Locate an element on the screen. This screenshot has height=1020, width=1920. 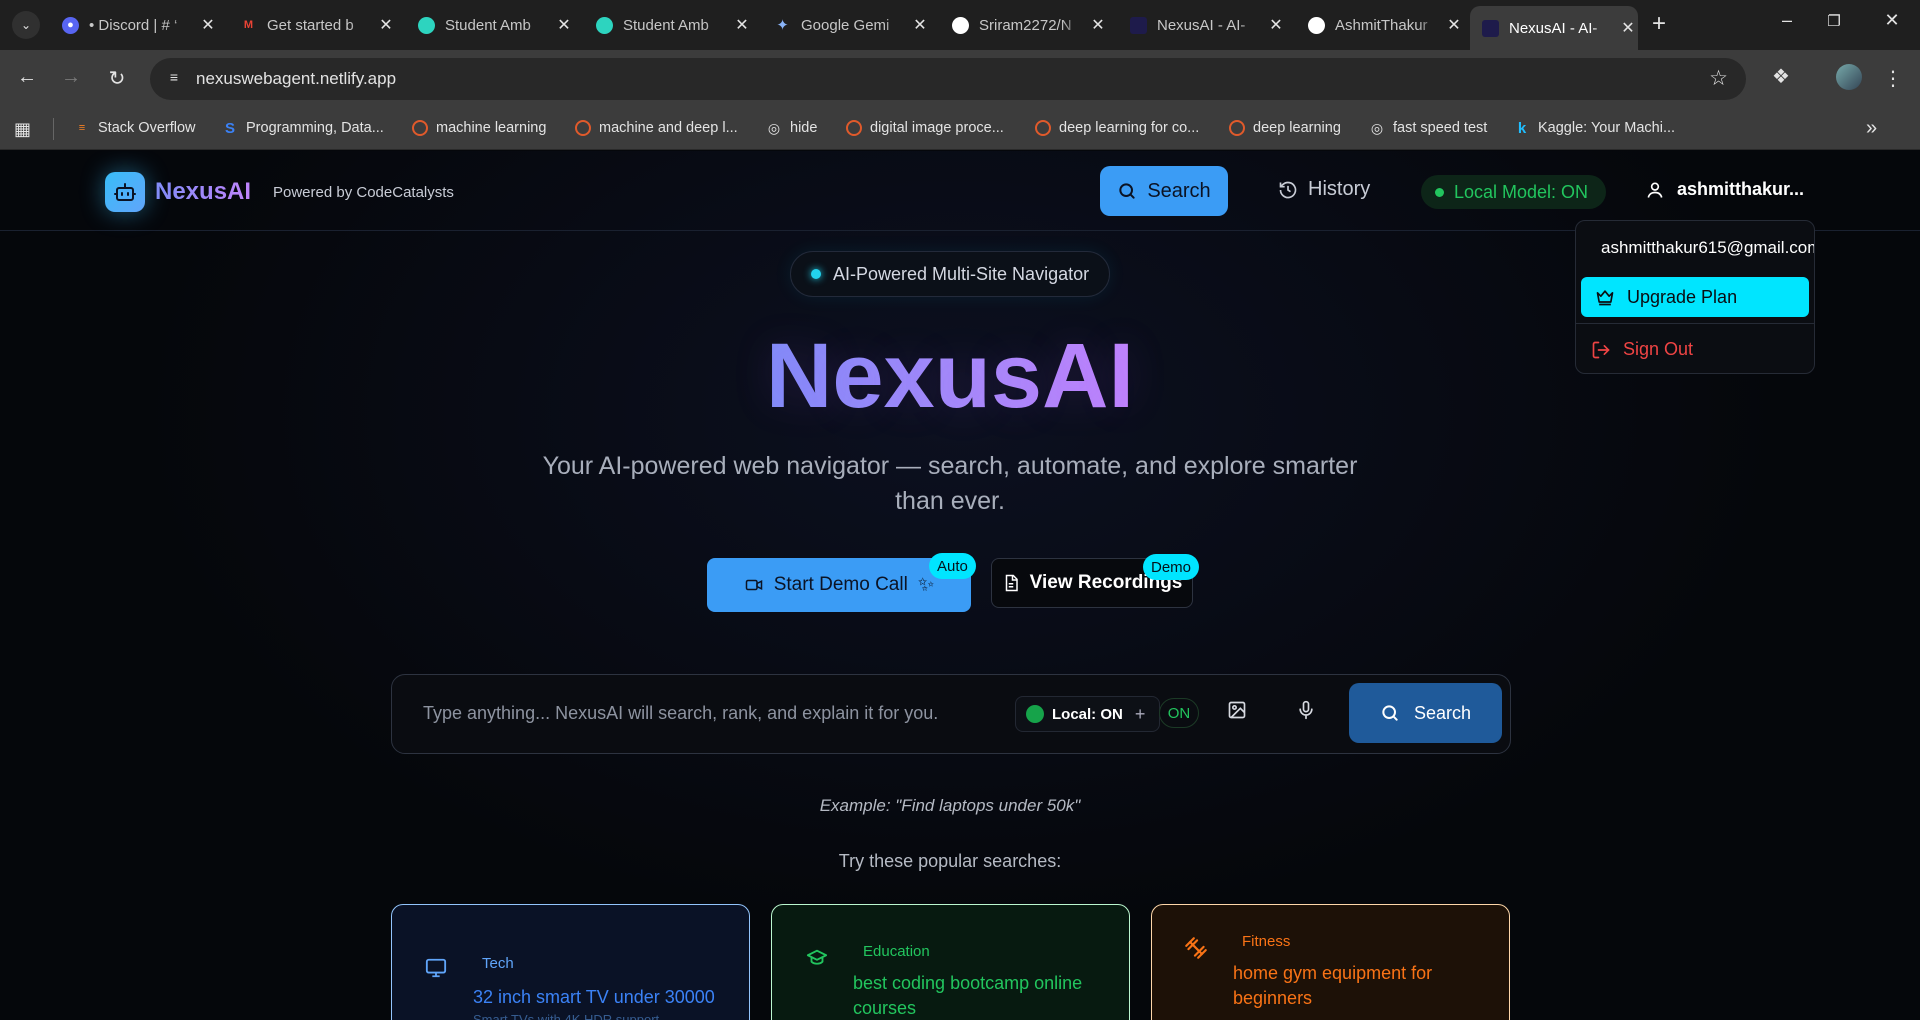
header-search-button: Search is located at coordinates (1164, 191).